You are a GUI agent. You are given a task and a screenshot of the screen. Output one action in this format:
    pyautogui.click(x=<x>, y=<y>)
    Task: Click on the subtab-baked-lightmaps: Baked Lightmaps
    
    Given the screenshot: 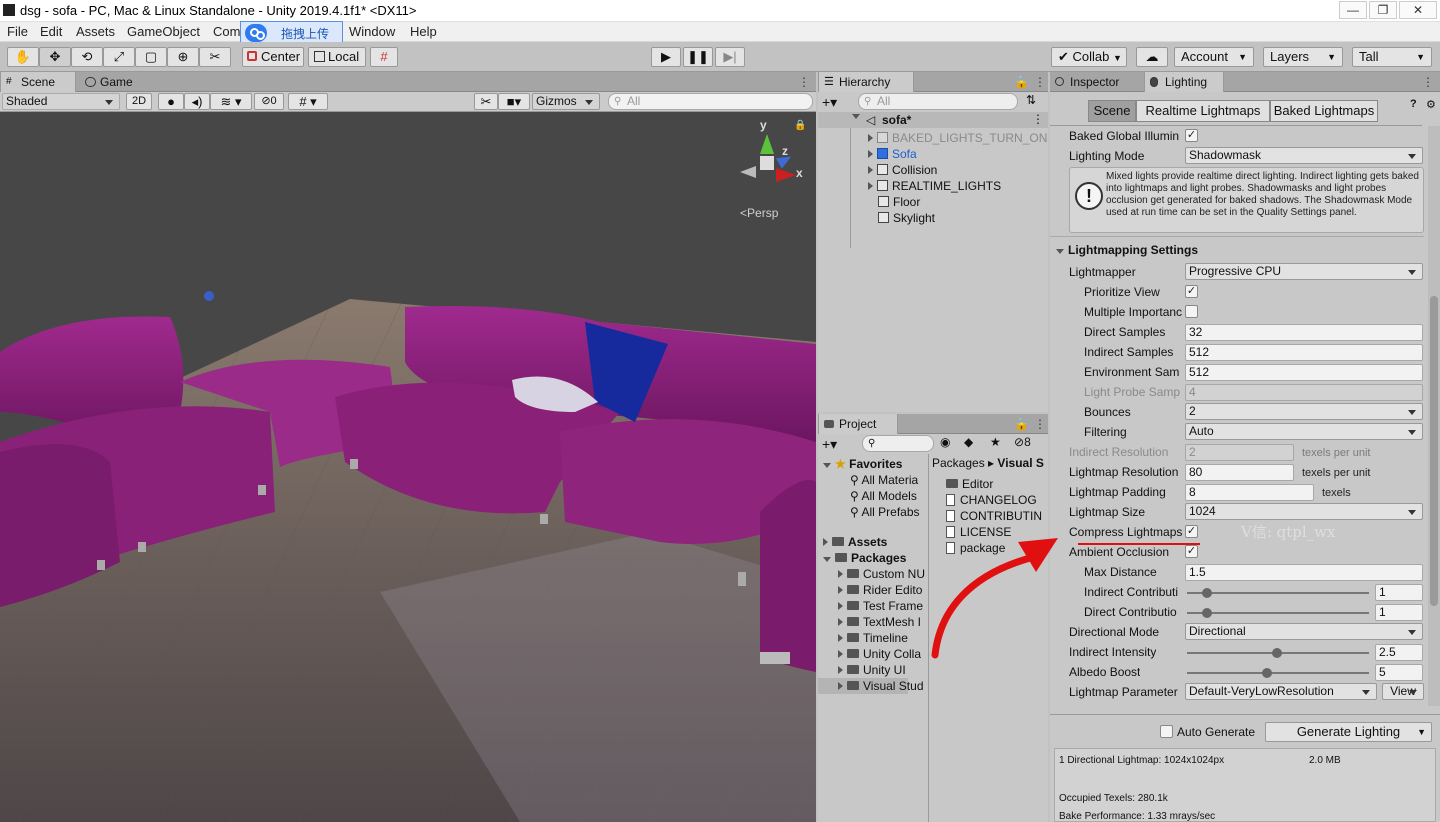 What is the action you would take?
    pyautogui.click(x=1324, y=111)
    